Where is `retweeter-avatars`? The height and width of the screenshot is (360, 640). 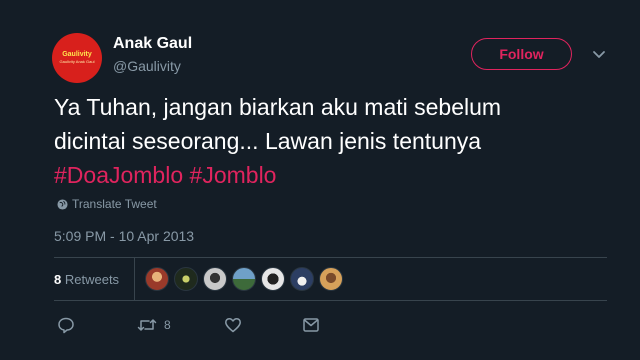
retweeter-avatars is located at coordinates (246, 279).